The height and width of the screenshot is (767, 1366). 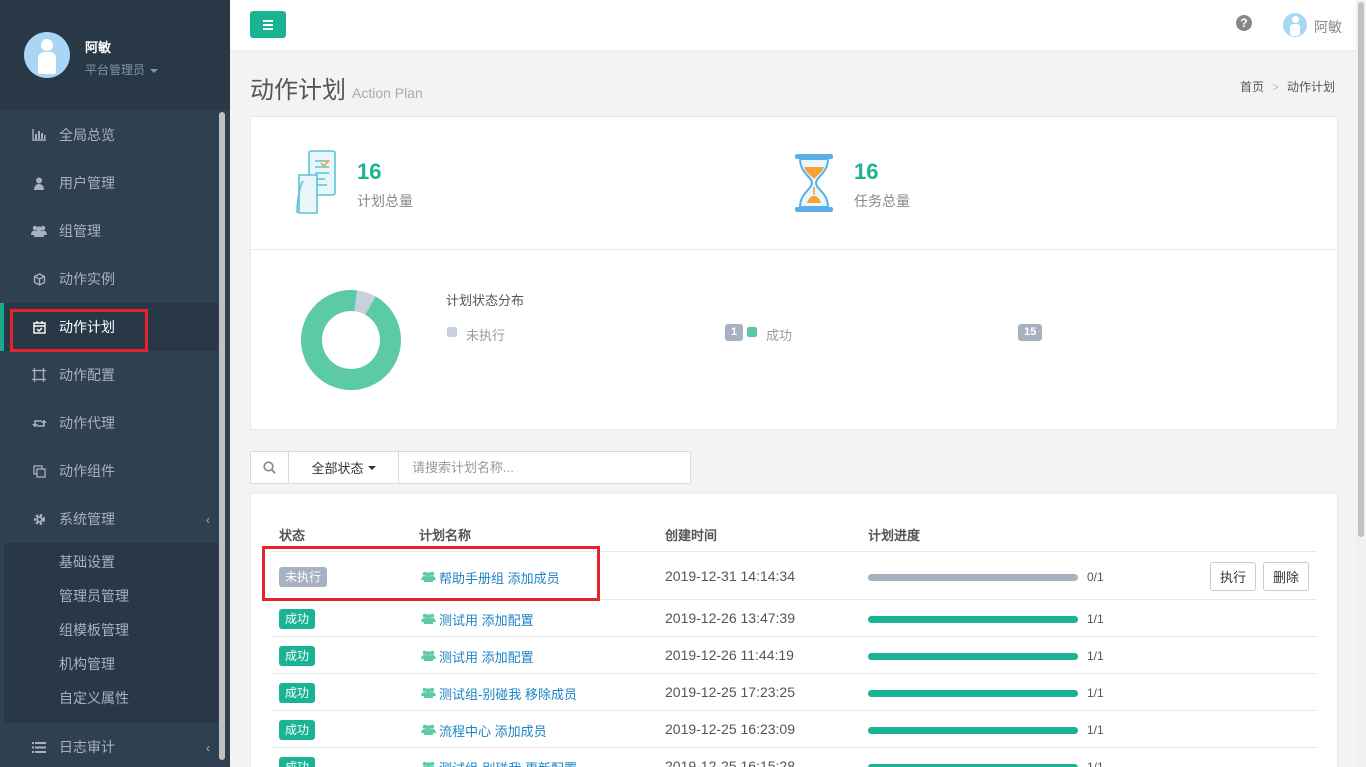 I want to click on sidebar-item-users: 用户管理, so click(x=109, y=183).